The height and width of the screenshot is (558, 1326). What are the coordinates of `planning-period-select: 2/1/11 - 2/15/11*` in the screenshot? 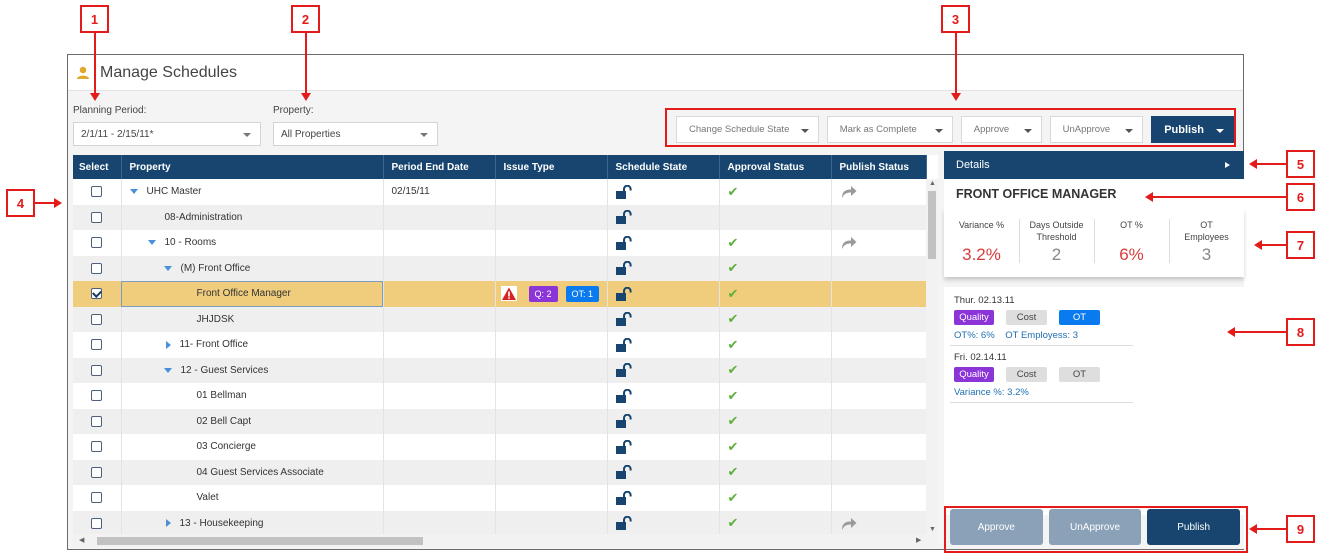 It's located at (167, 134).